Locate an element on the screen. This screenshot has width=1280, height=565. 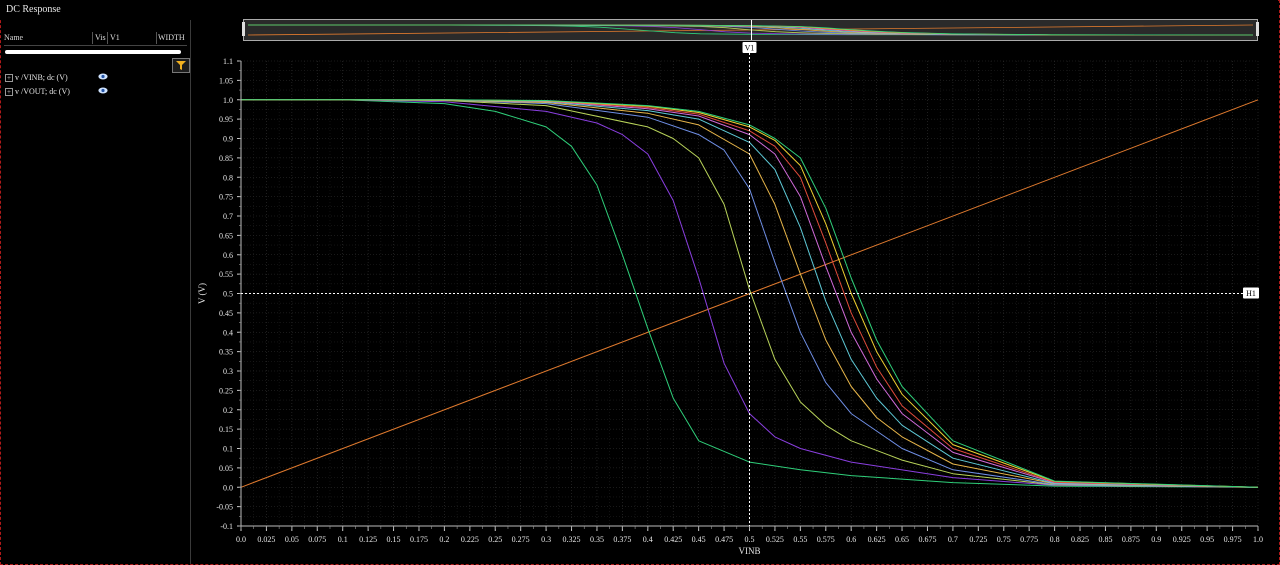
x-tick-label: 0.375 is located at coordinates (622, 539).